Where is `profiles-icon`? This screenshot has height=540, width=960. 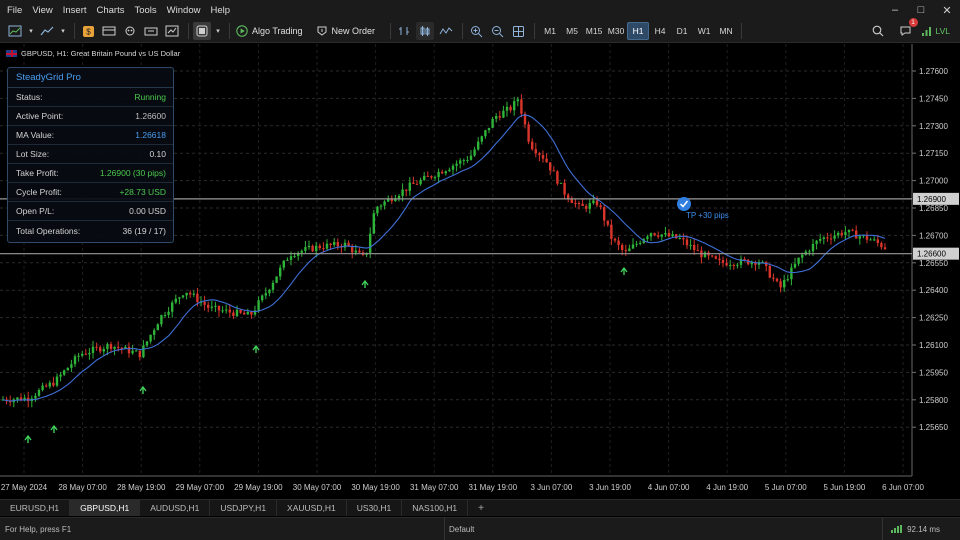 profiles-icon is located at coordinates (202, 31).